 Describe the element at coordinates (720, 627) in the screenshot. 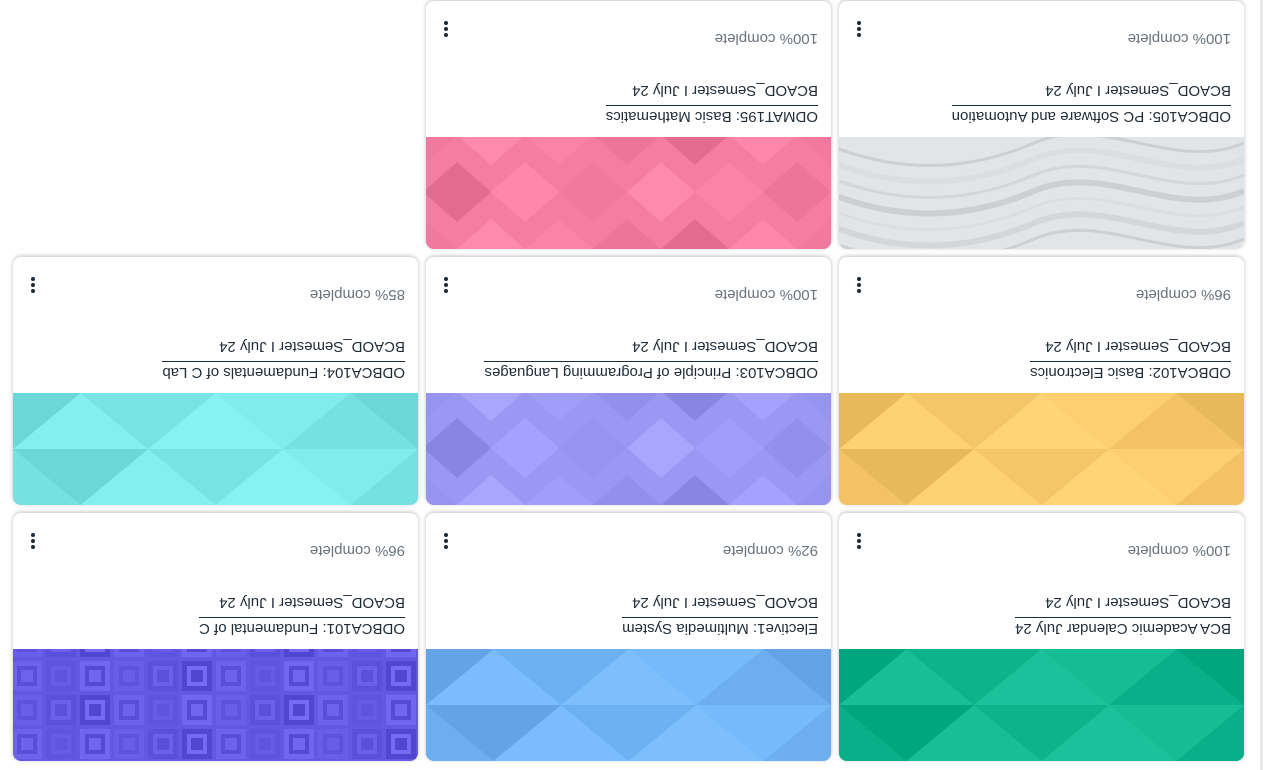

I see `course-title-link: Elective1: Multimedia System` at that location.